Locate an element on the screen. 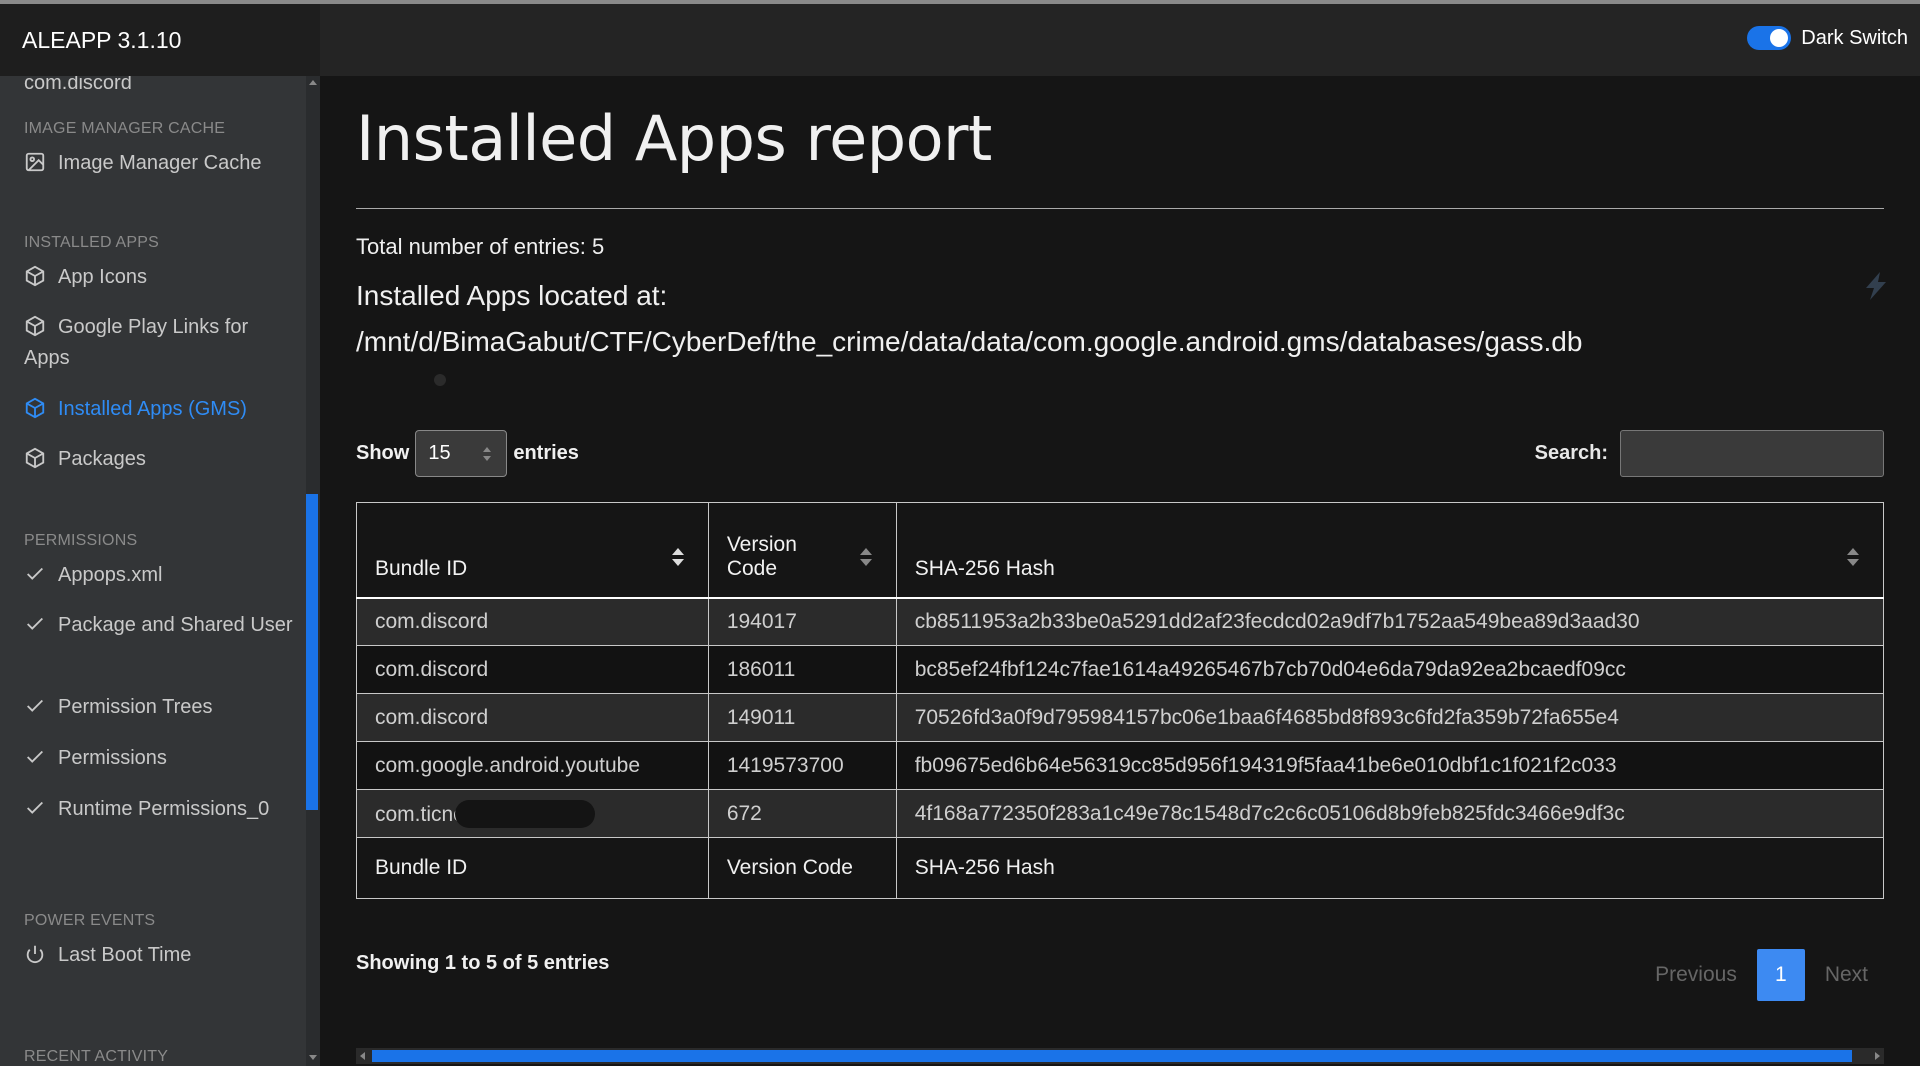 This screenshot has width=1920, height=1066. sidebar-item-app-icons: App Icons is located at coordinates (159, 277).